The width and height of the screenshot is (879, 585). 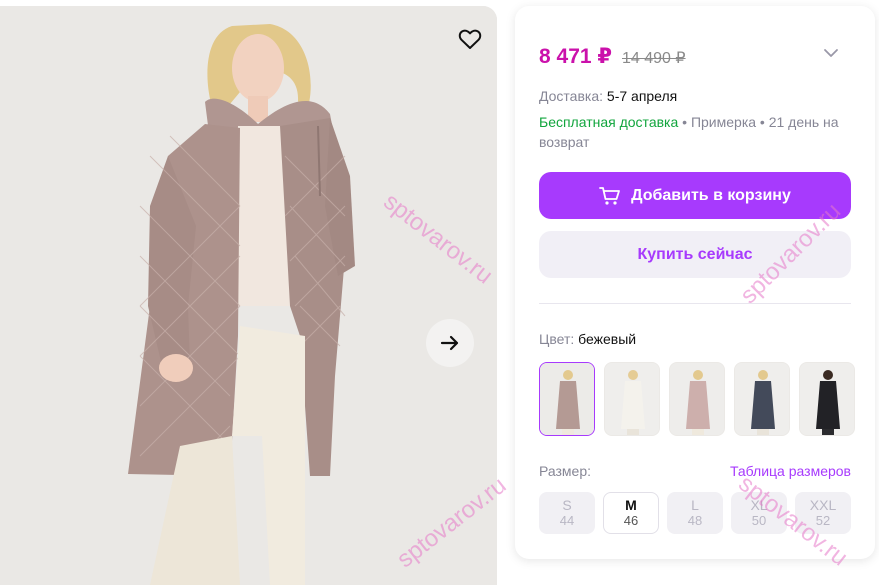 I want to click on size-letter: L, so click(x=695, y=505).